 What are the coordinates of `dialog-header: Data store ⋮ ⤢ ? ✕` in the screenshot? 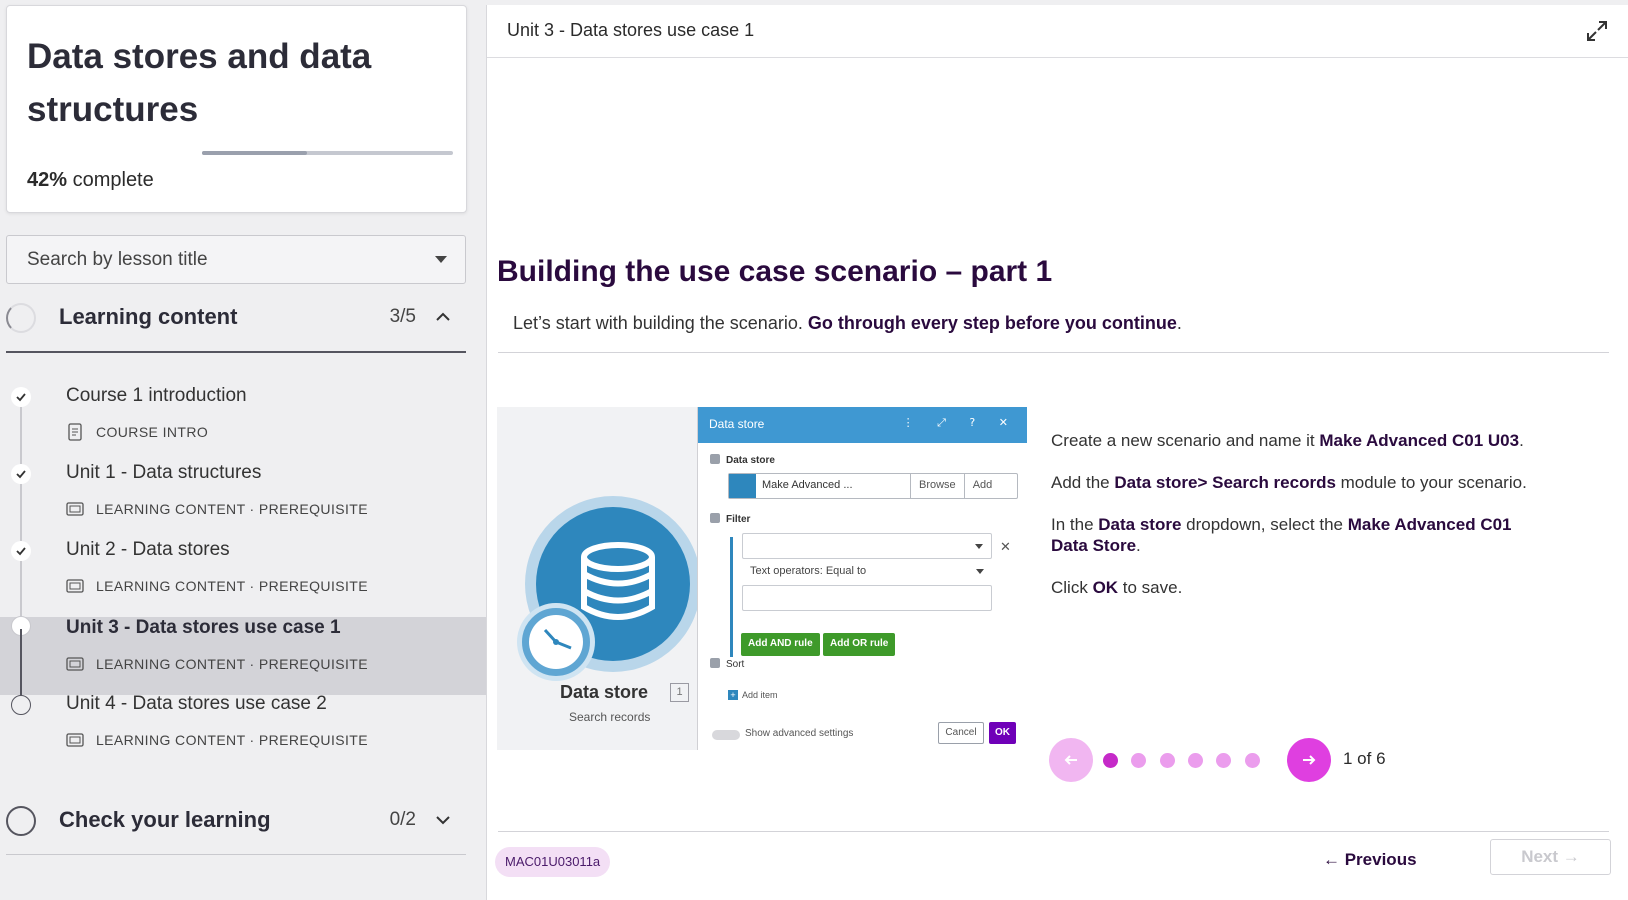 It's located at (862, 425).